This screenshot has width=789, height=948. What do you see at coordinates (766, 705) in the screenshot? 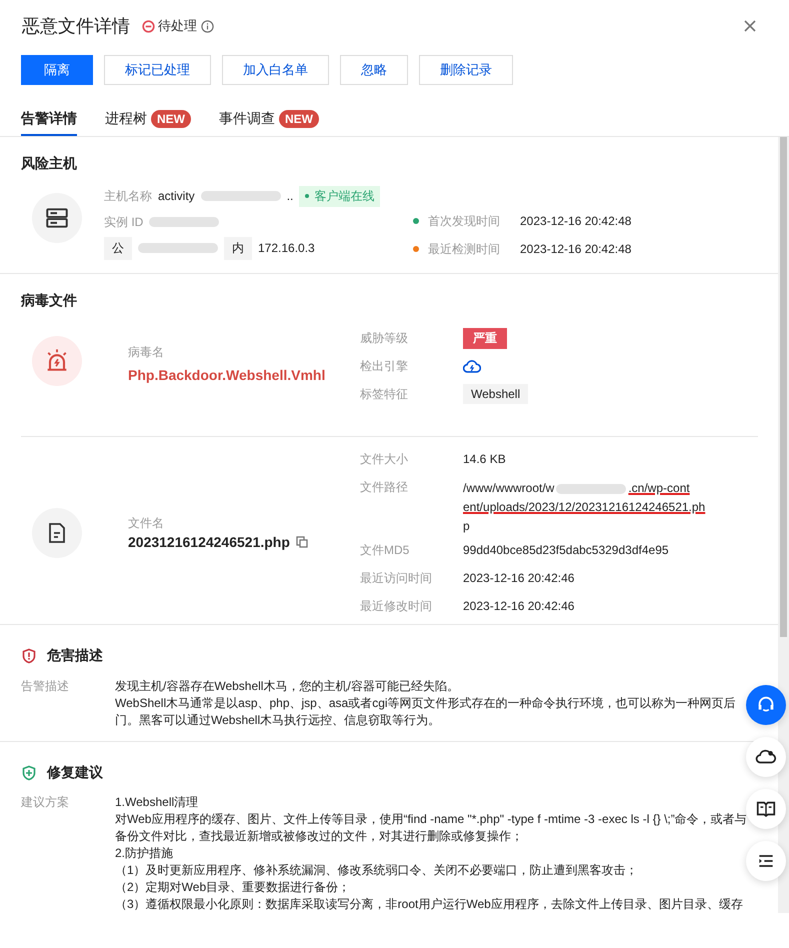
I see `headset-icon` at bounding box center [766, 705].